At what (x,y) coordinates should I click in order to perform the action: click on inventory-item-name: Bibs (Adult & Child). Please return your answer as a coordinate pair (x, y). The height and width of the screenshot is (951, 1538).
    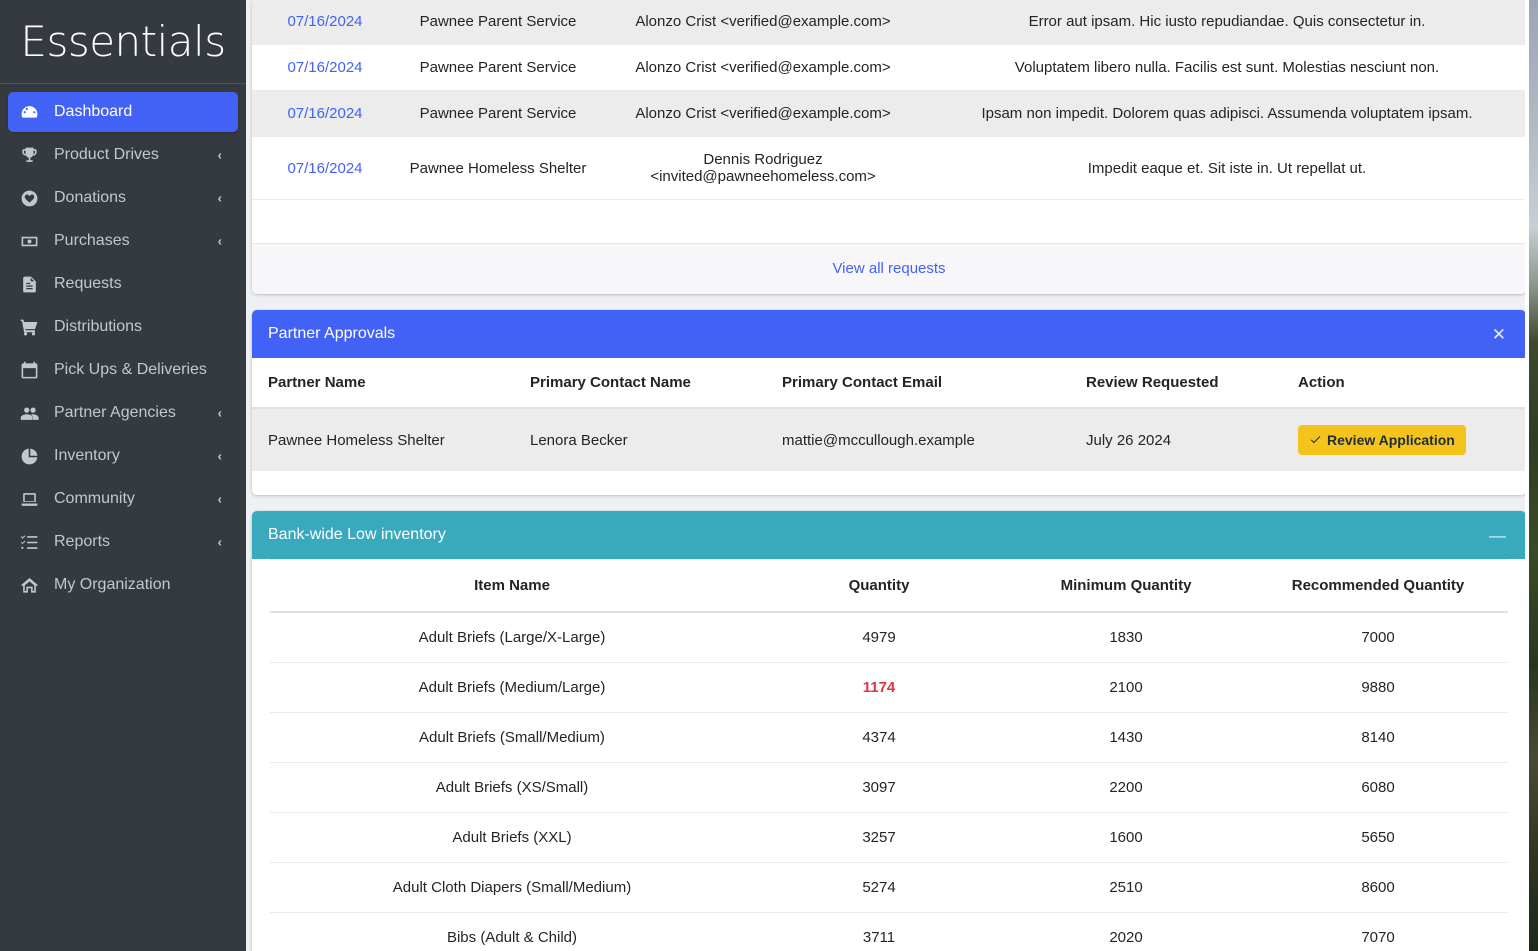
    Looking at the image, I should click on (512, 931).